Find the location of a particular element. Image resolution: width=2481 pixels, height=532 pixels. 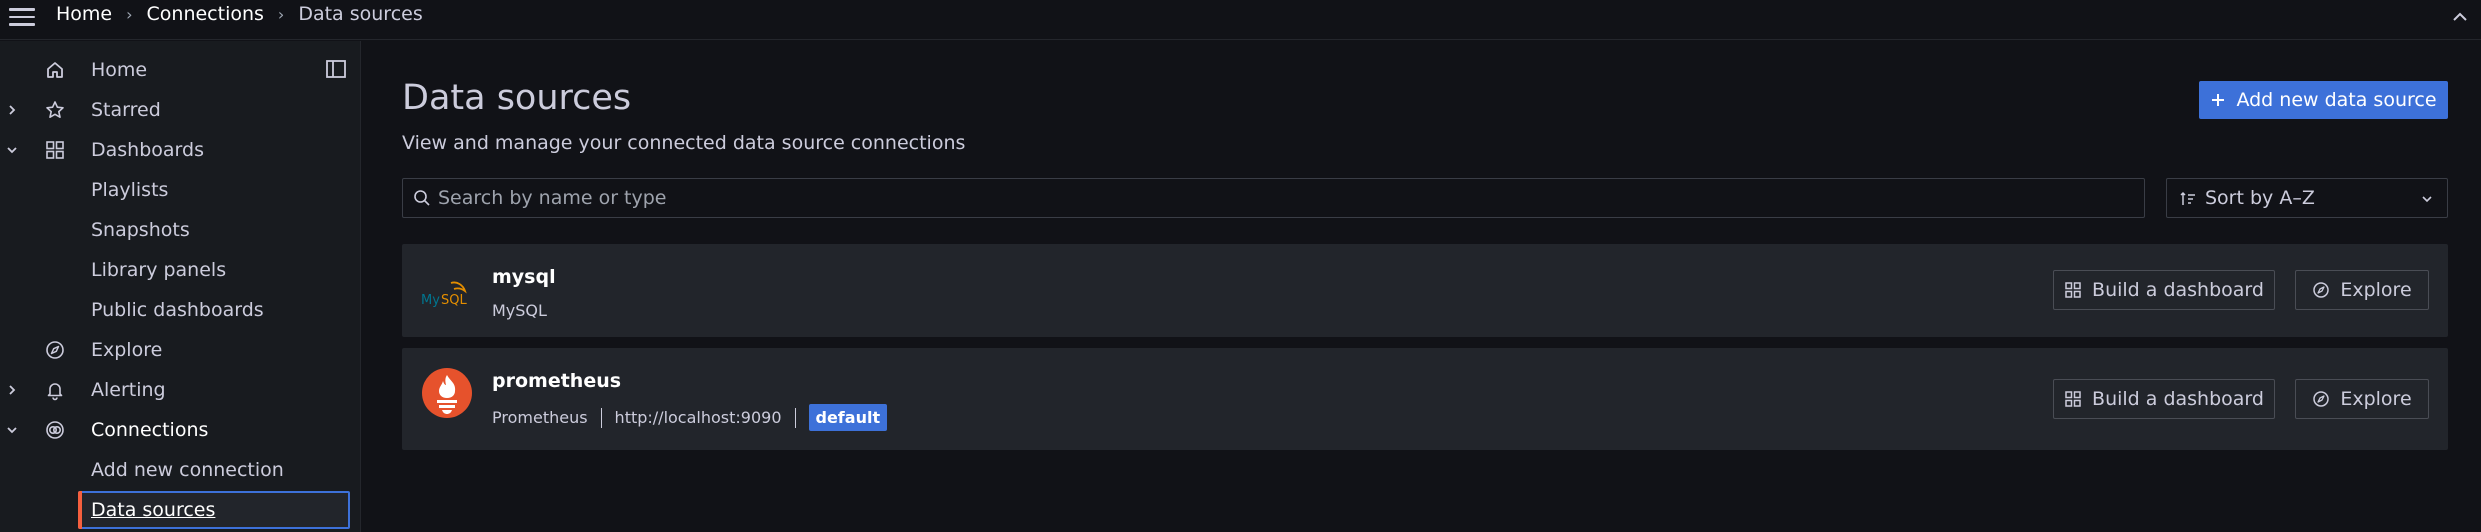

sidebar-item-label: Data sources is located at coordinates (153, 510).